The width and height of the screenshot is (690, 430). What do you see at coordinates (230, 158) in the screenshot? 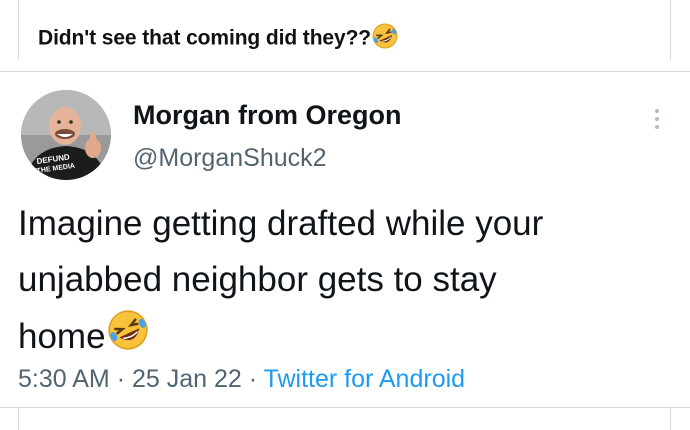
I see `user-handle: @MorganShuck2` at bounding box center [230, 158].